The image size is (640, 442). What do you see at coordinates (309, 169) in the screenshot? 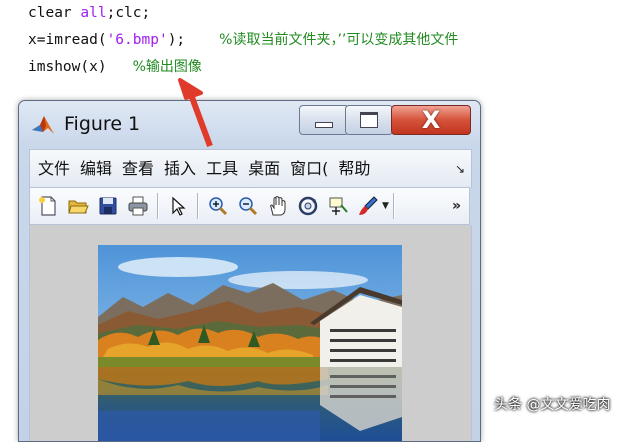
I see `menu-window: 窗口(` at bounding box center [309, 169].